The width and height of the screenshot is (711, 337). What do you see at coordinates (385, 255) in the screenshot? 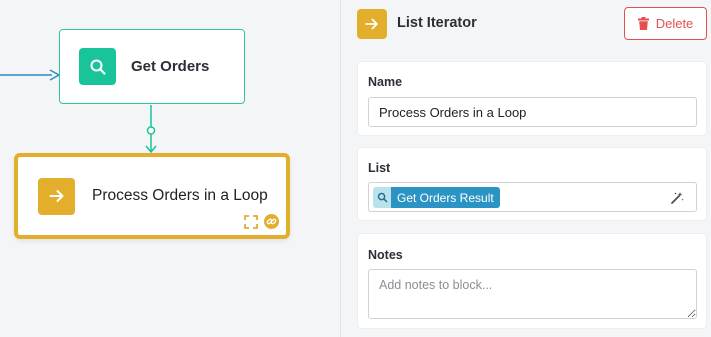
I see `notes-label: Notes` at bounding box center [385, 255].